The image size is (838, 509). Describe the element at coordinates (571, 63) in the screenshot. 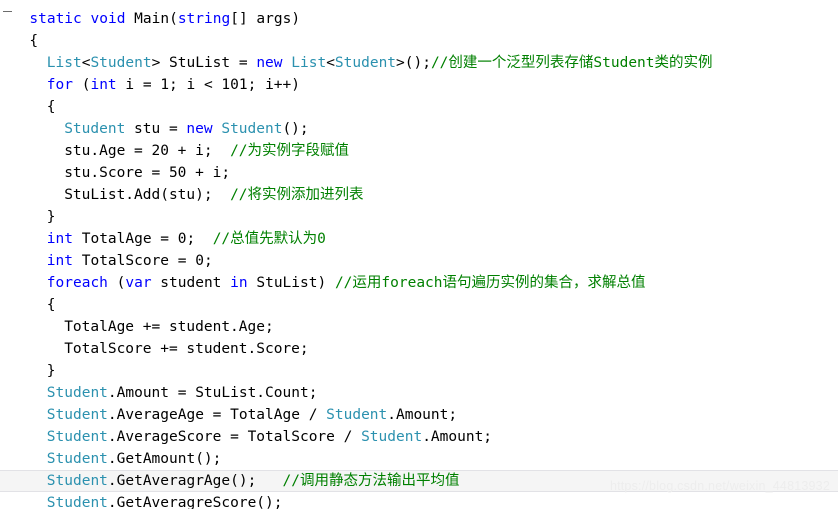

I see `code-token-cmt: //创建一个泛型列表存储Student类的实例` at that location.